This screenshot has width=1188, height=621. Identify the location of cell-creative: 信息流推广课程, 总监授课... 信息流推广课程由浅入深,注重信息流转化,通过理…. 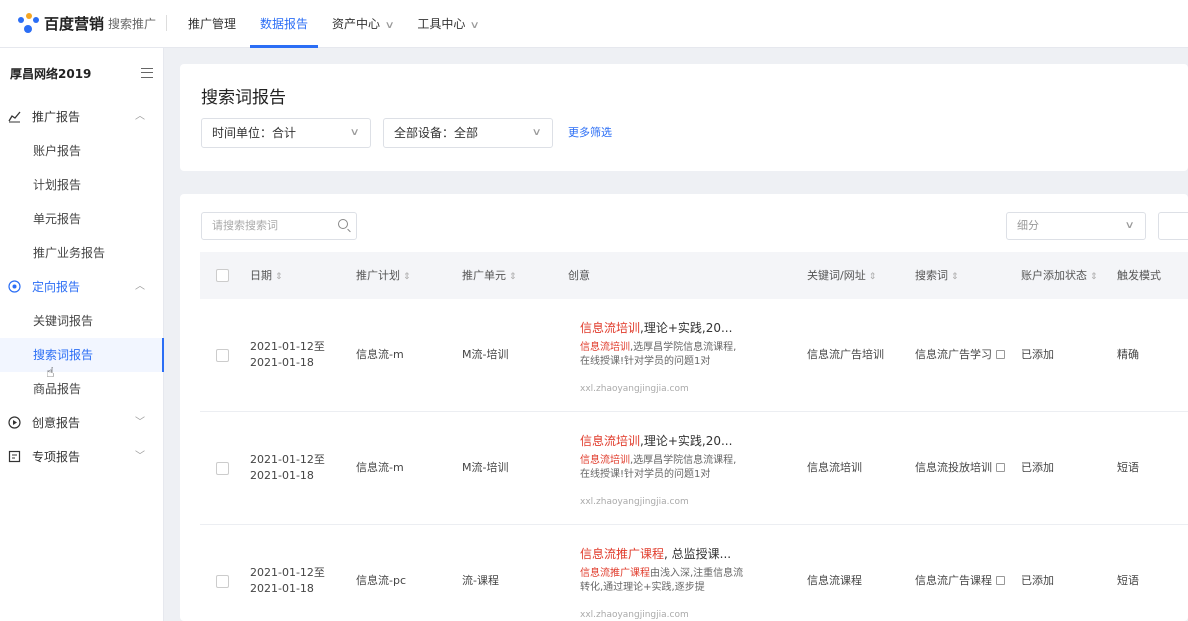
(662, 583).